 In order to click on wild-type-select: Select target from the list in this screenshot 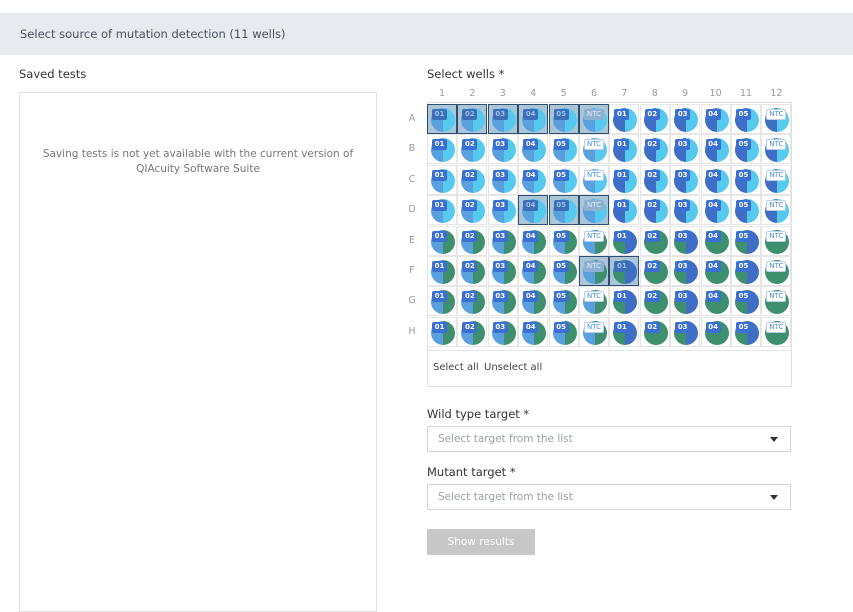, I will do `click(609, 439)`.